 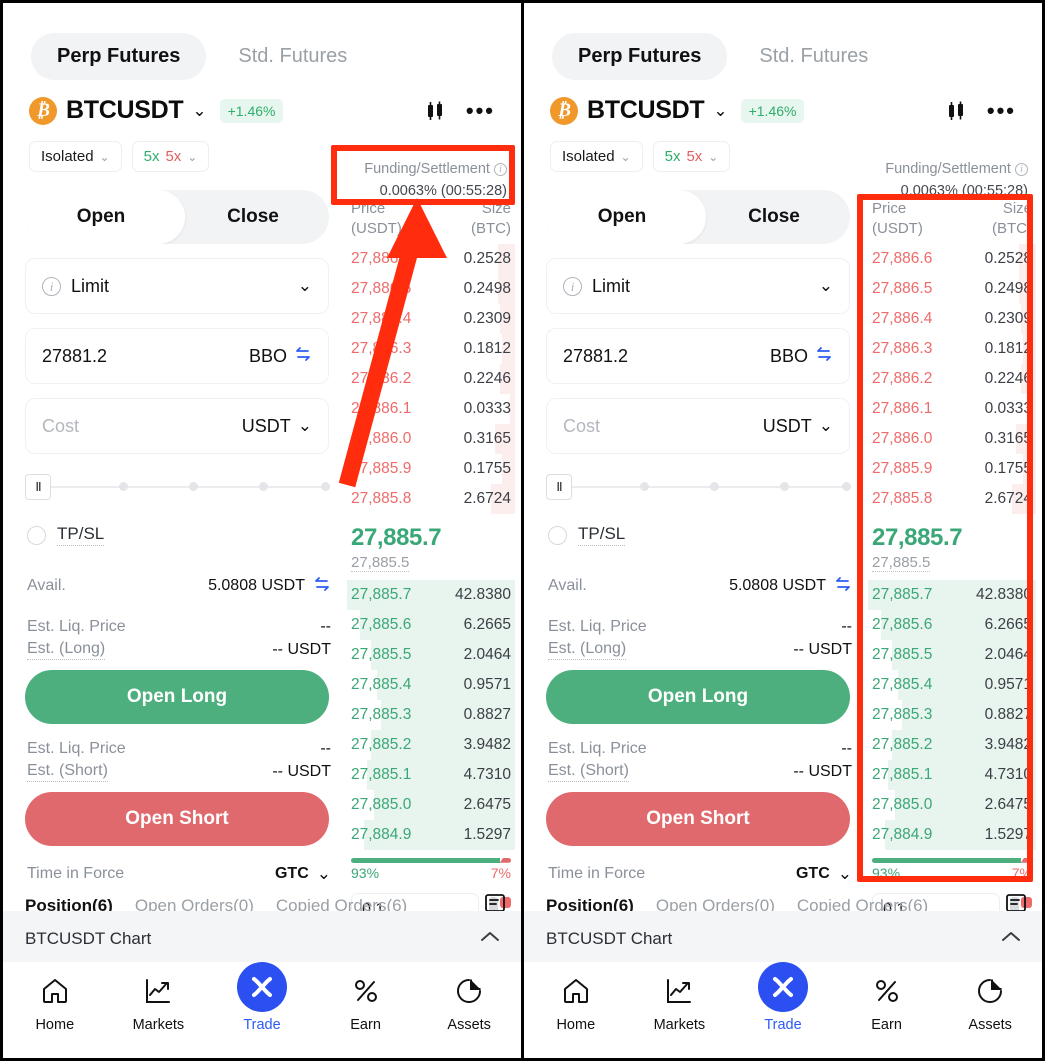 What do you see at coordinates (159, 1002) in the screenshot?
I see `nav-item-markets: Markets` at bounding box center [159, 1002].